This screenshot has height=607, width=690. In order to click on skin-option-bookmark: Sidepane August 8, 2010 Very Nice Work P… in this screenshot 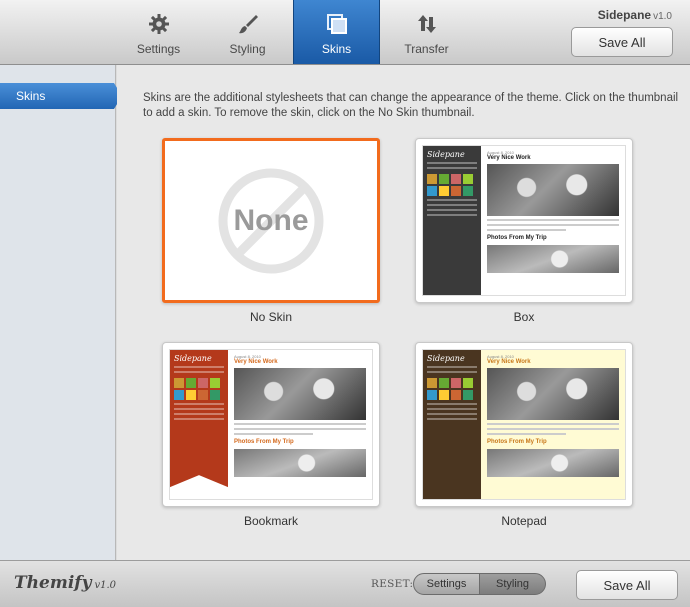, I will do `click(271, 435)`.